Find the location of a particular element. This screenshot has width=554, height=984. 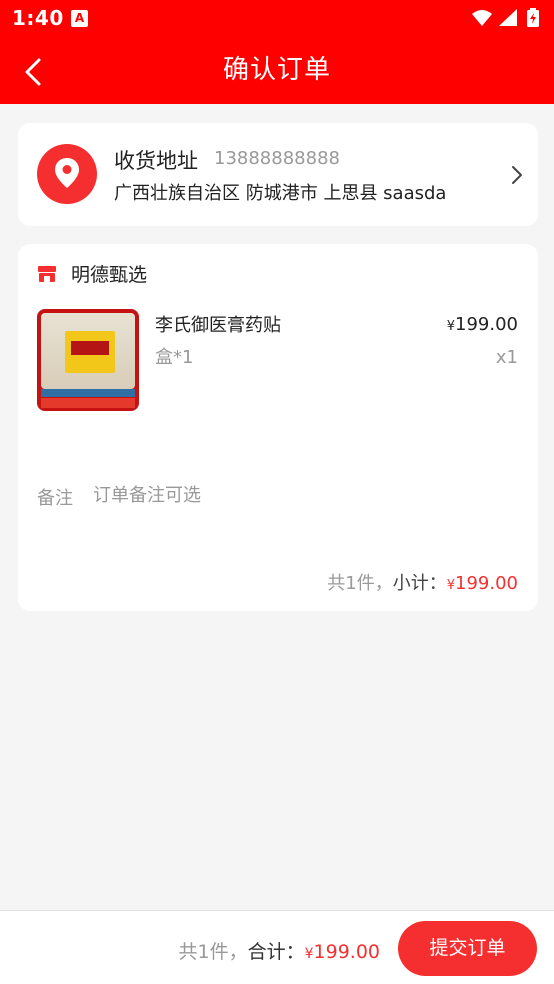

total-value: 199.00 is located at coordinates (346, 952).